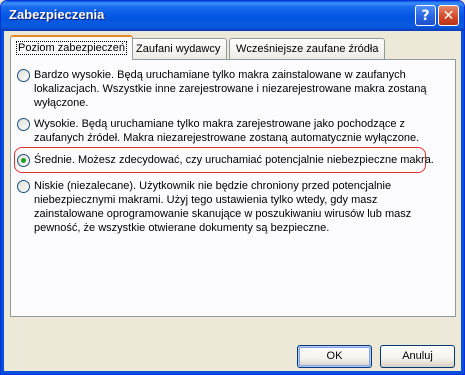 The image size is (465, 375). I want to click on tab-security-level: Poziom zabezpieczeń, so click(72, 47).